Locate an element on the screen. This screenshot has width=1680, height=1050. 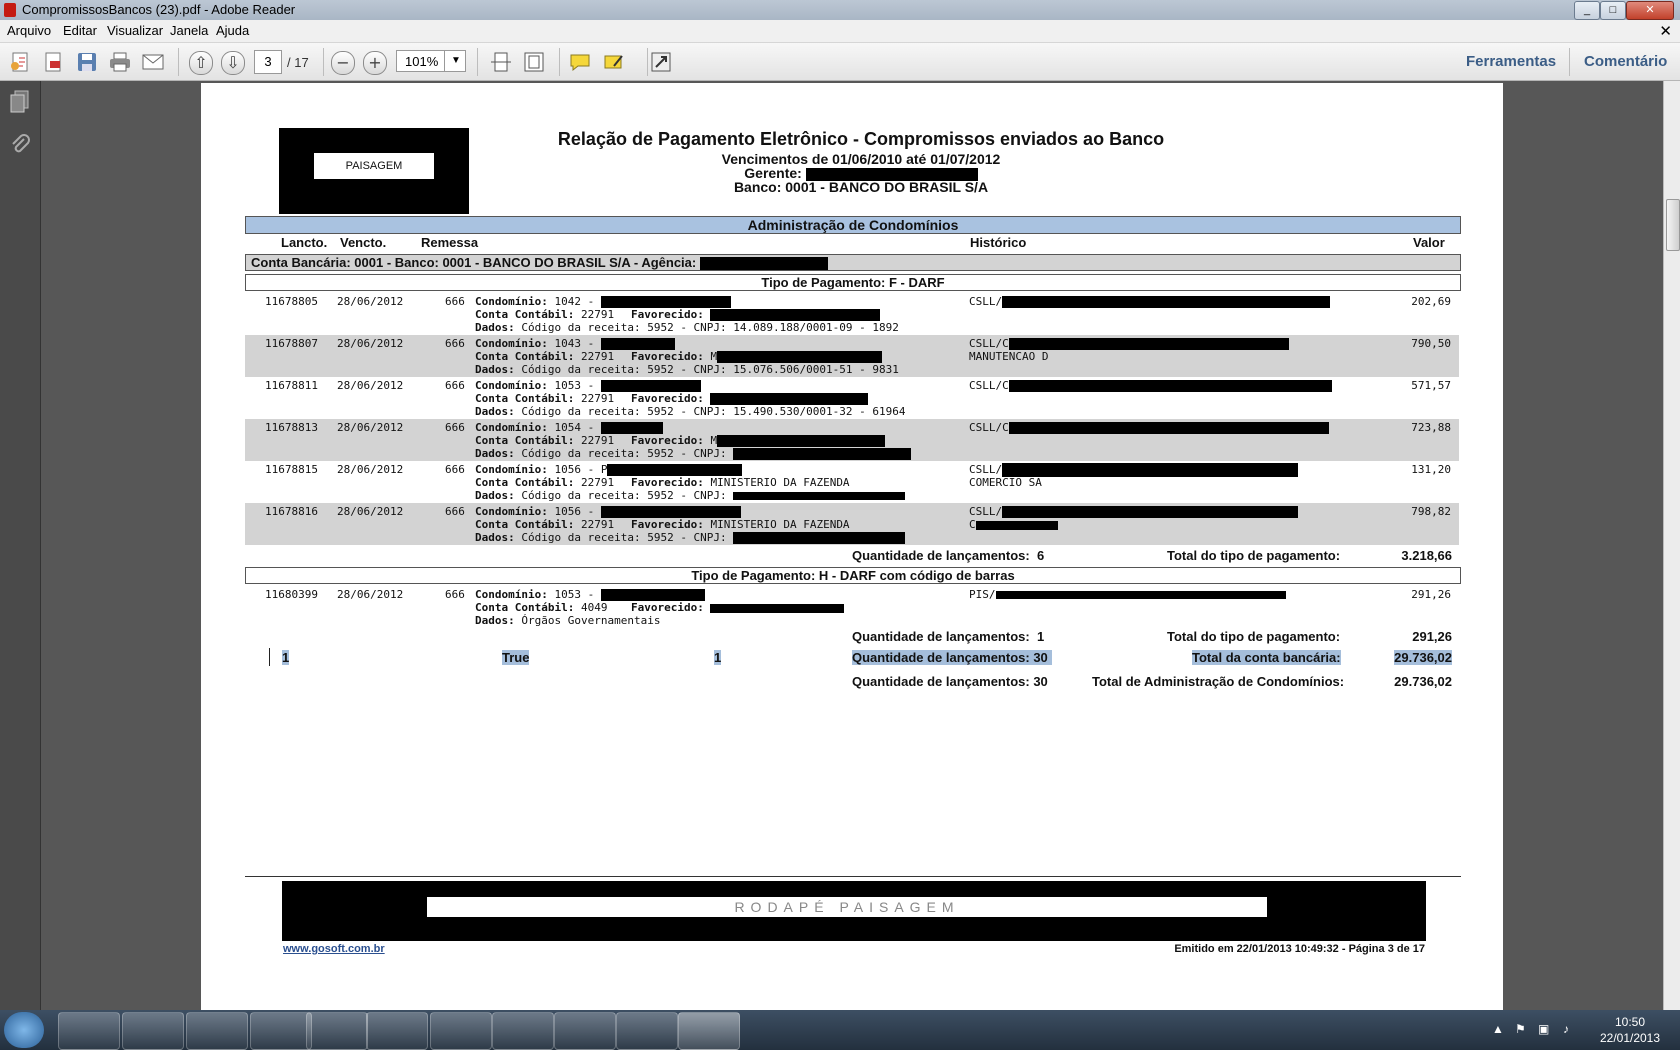
conta-value: 22791 is located at coordinates (597, 314).